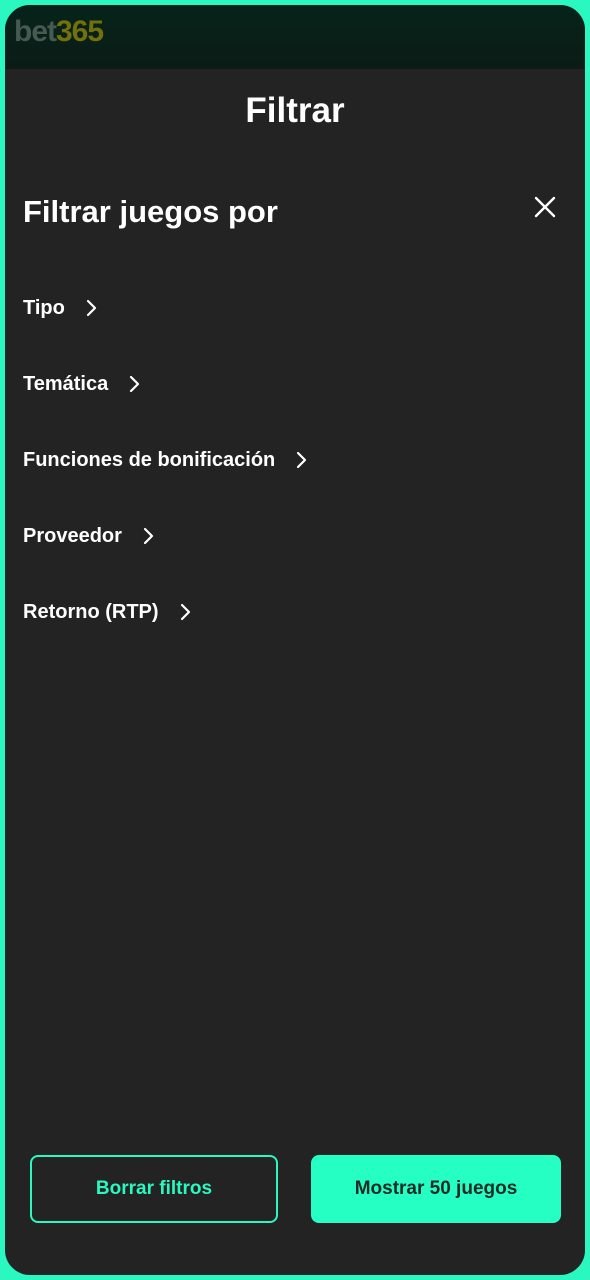  I want to click on filters-heading: Filtrar juegos por, so click(150, 211).